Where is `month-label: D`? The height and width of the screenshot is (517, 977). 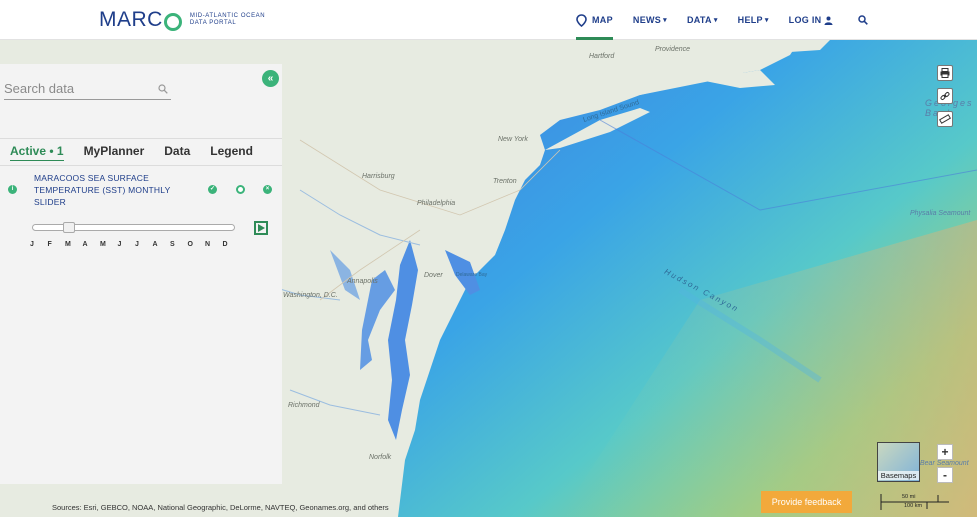
month-label: D is located at coordinates (225, 244).